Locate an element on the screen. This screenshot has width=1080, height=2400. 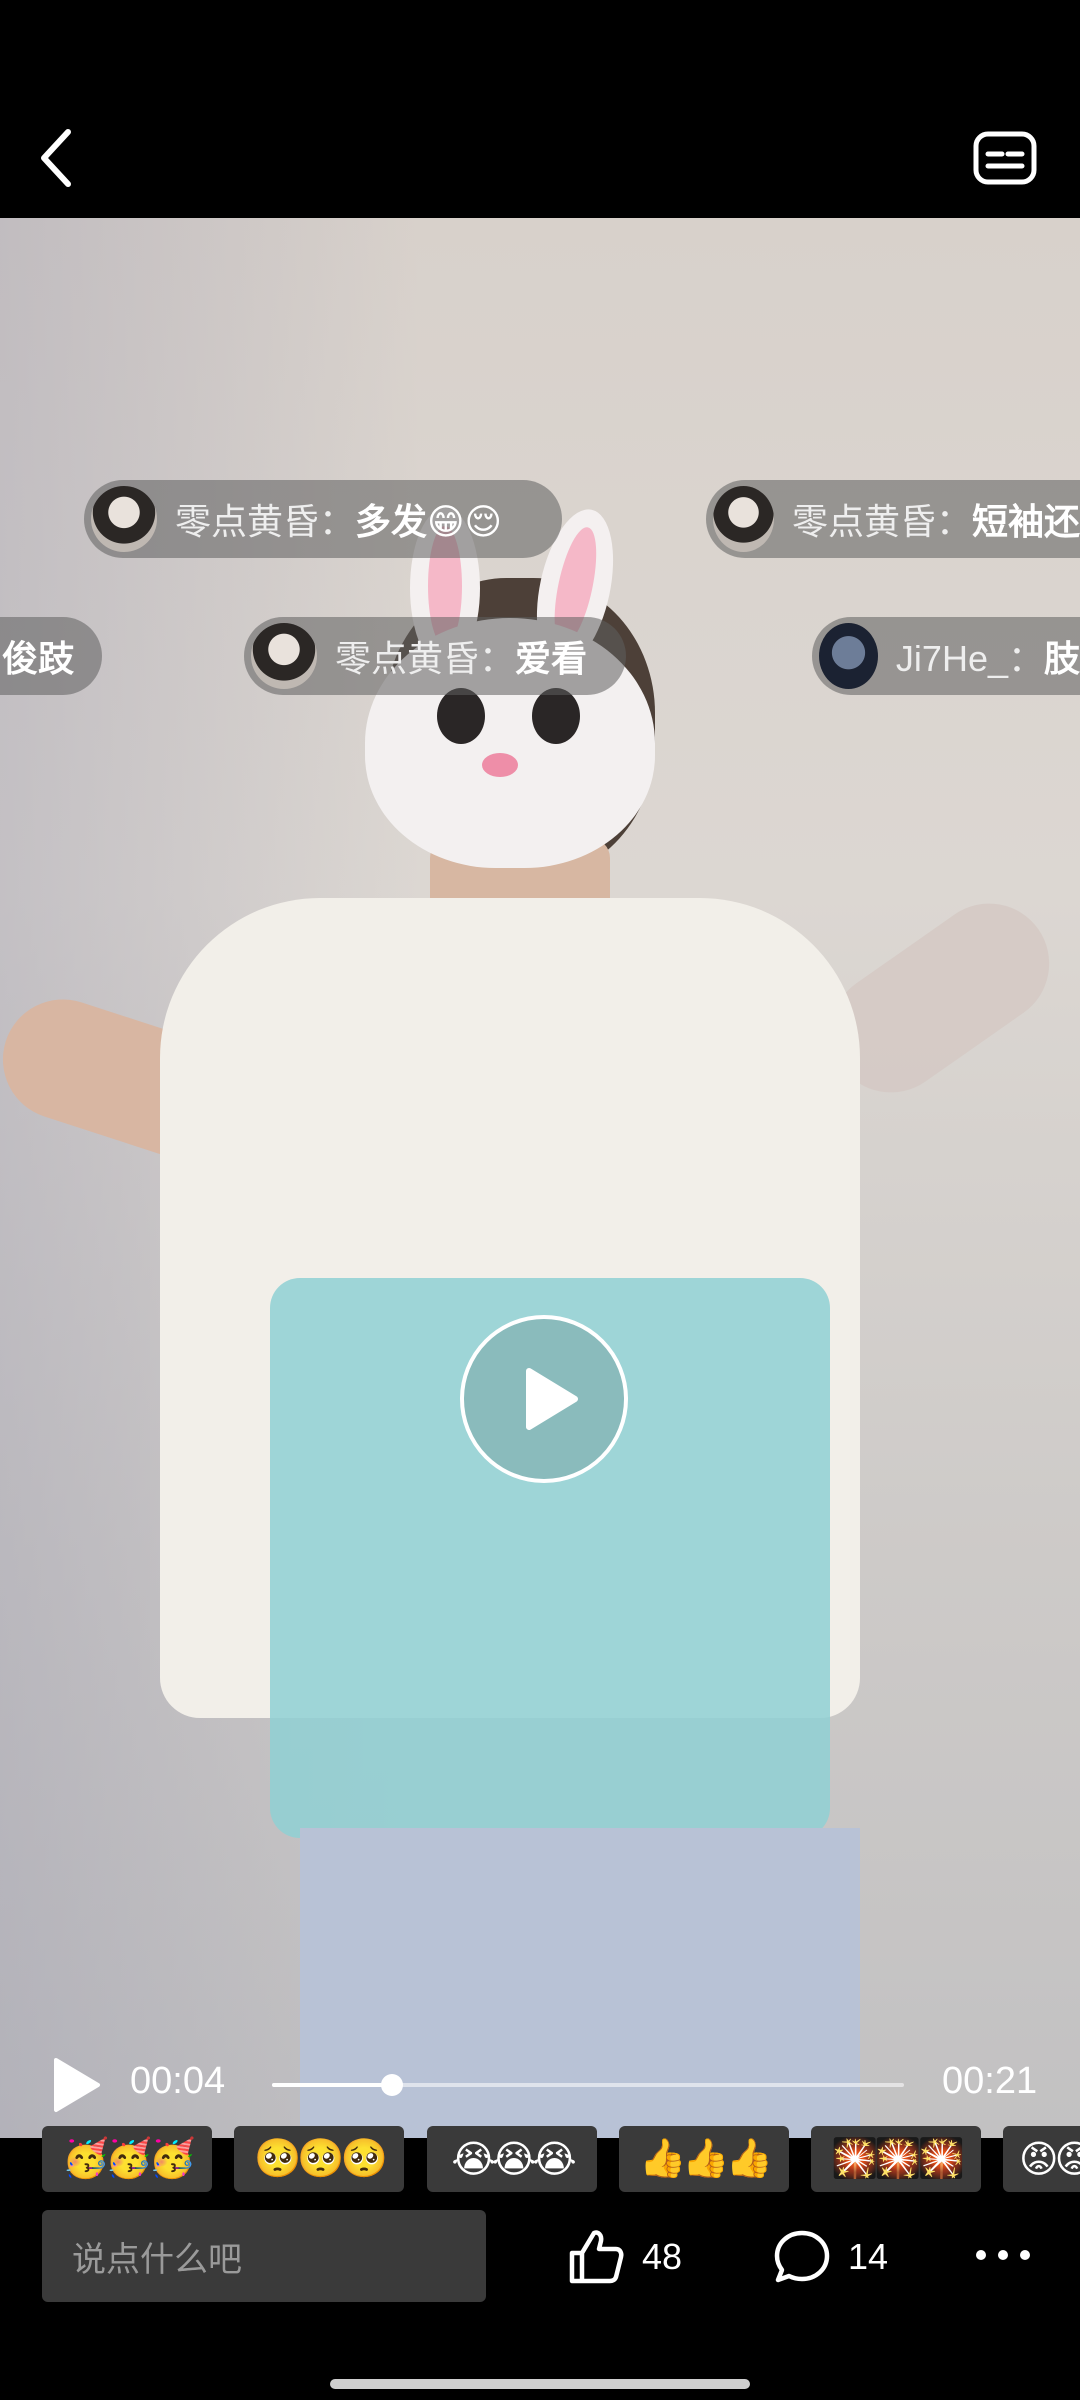
danmaku-bubble: Ji7He_： 肢 is located at coordinates (946, 656).